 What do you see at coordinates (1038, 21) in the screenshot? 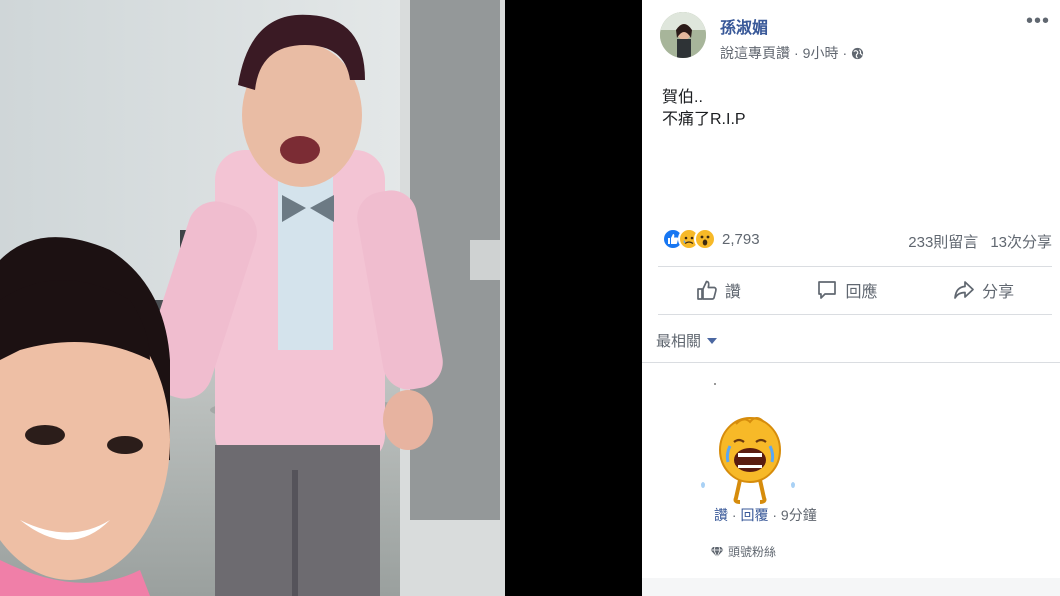
I see `more-options-icon: •••` at bounding box center [1038, 21].